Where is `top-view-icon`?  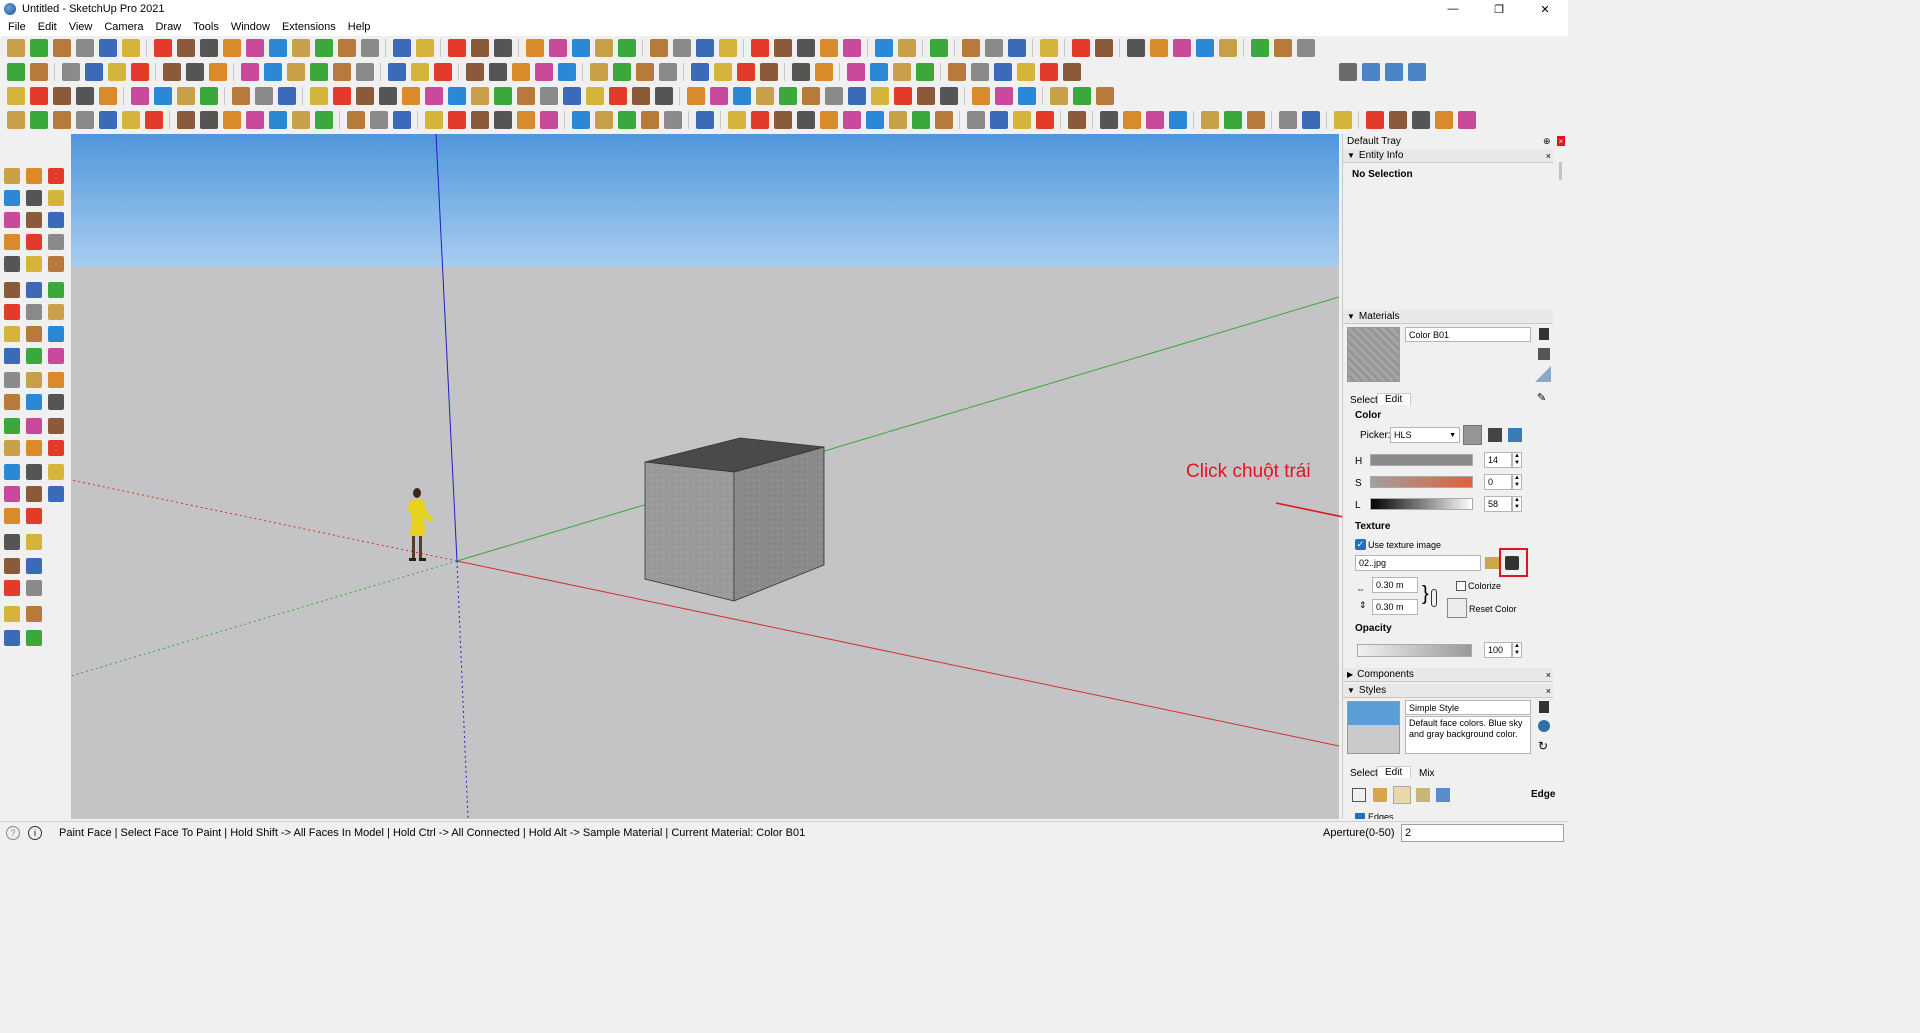 top-view-icon is located at coordinates (1393, 72).